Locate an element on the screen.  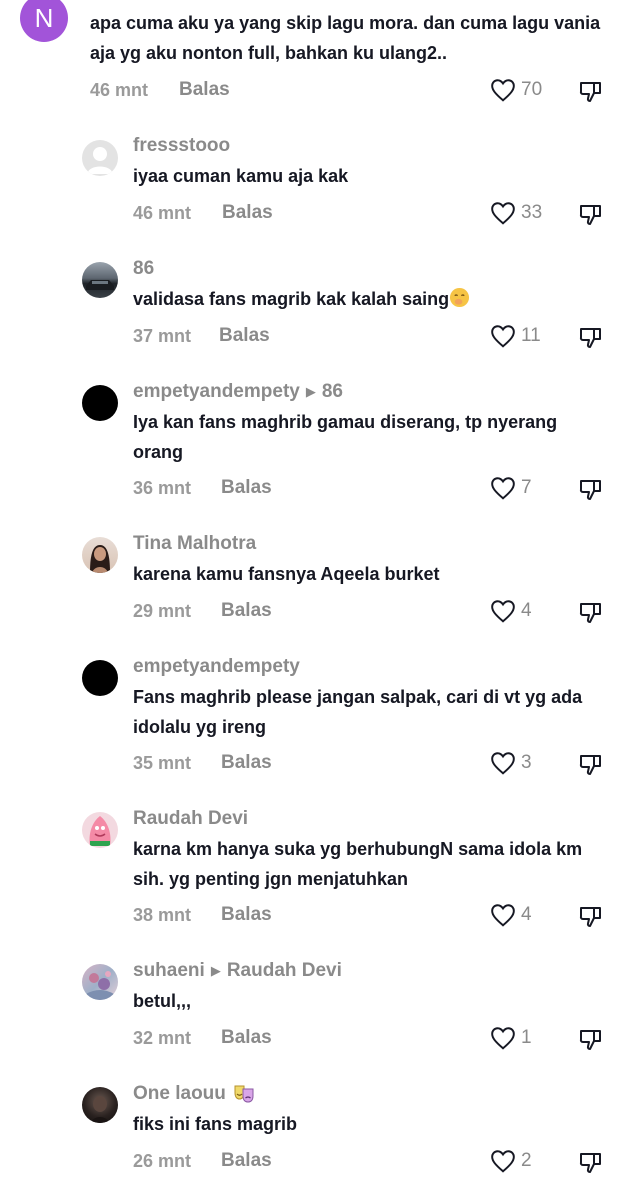
reply-to-username: Raudah Devi is located at coordinates (284, 971).